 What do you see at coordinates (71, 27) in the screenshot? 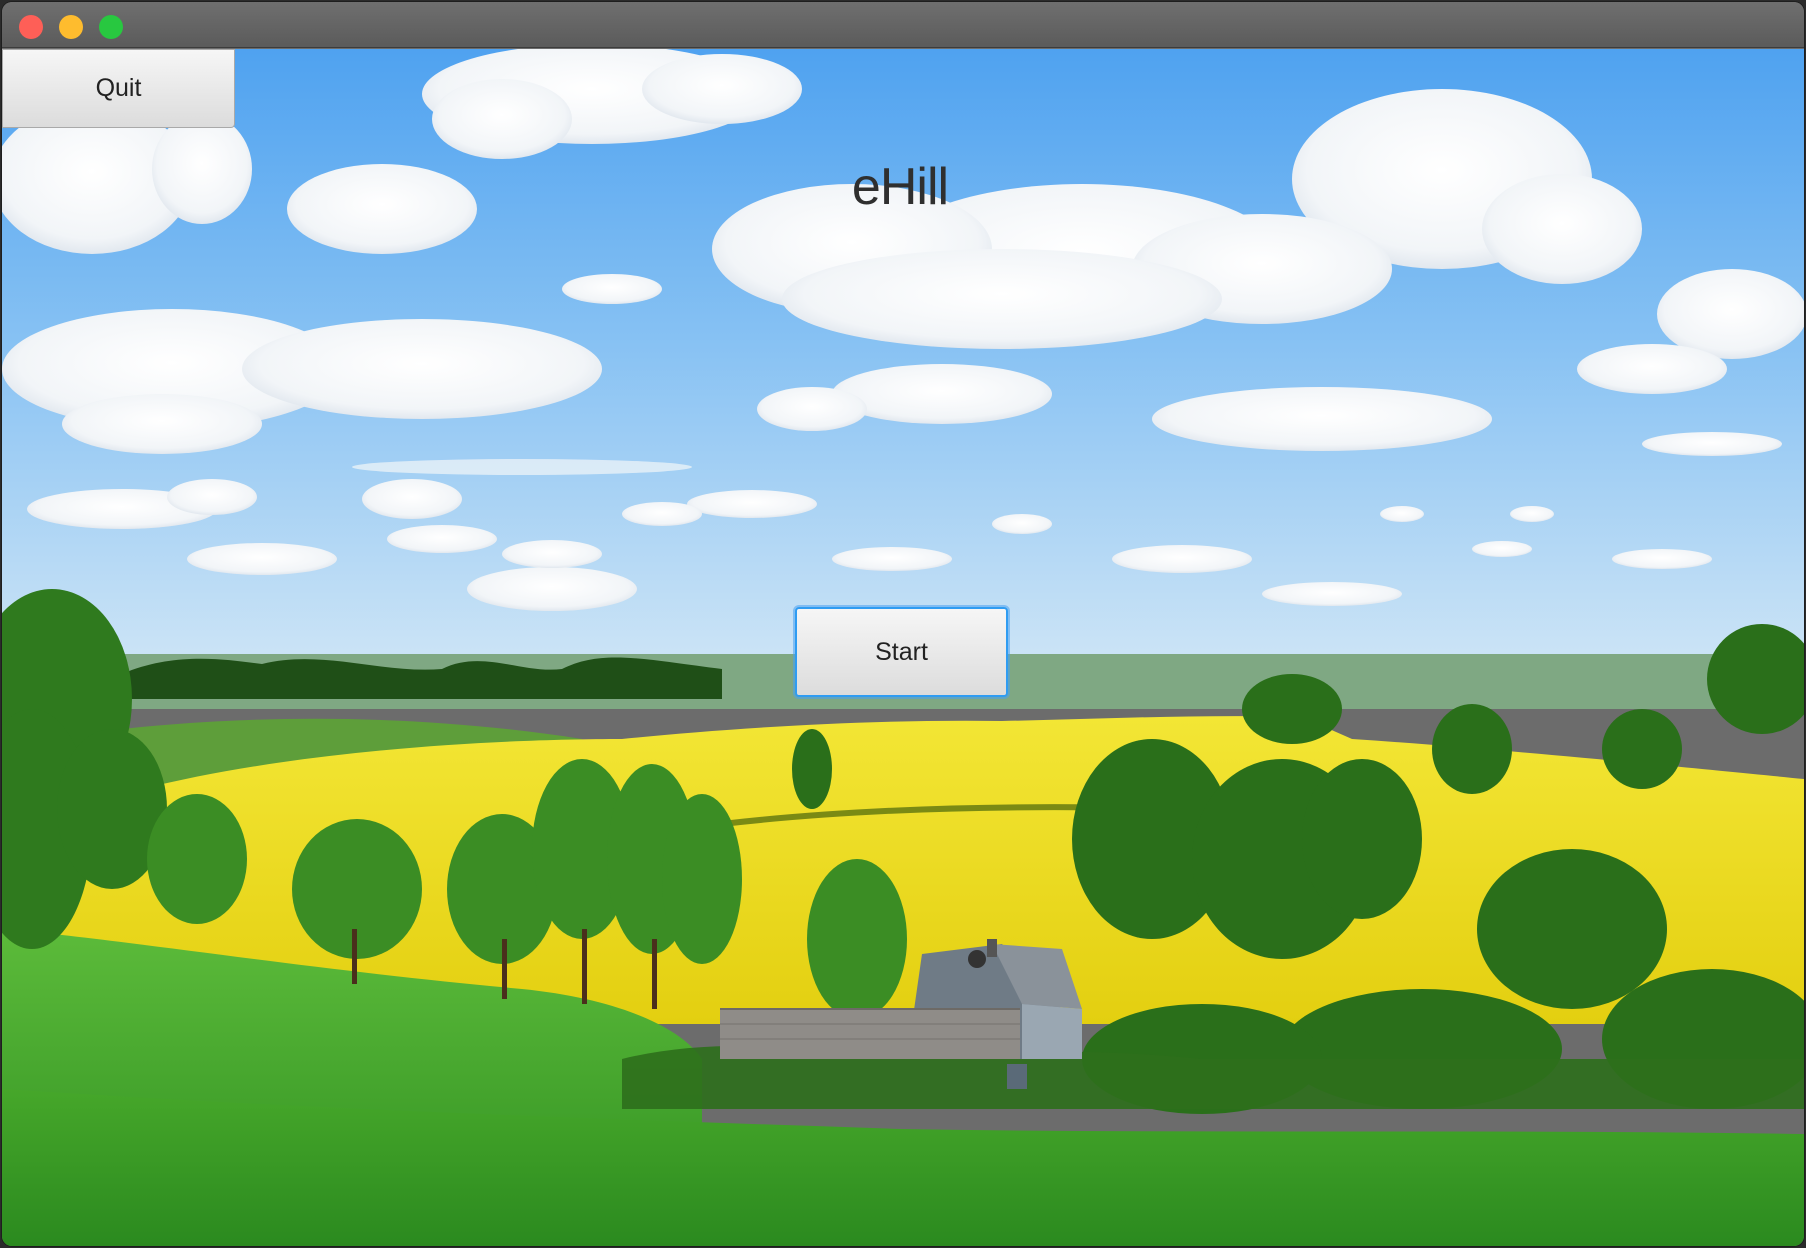
I see `minimize-window-icon` at bounding box center [71, 27].